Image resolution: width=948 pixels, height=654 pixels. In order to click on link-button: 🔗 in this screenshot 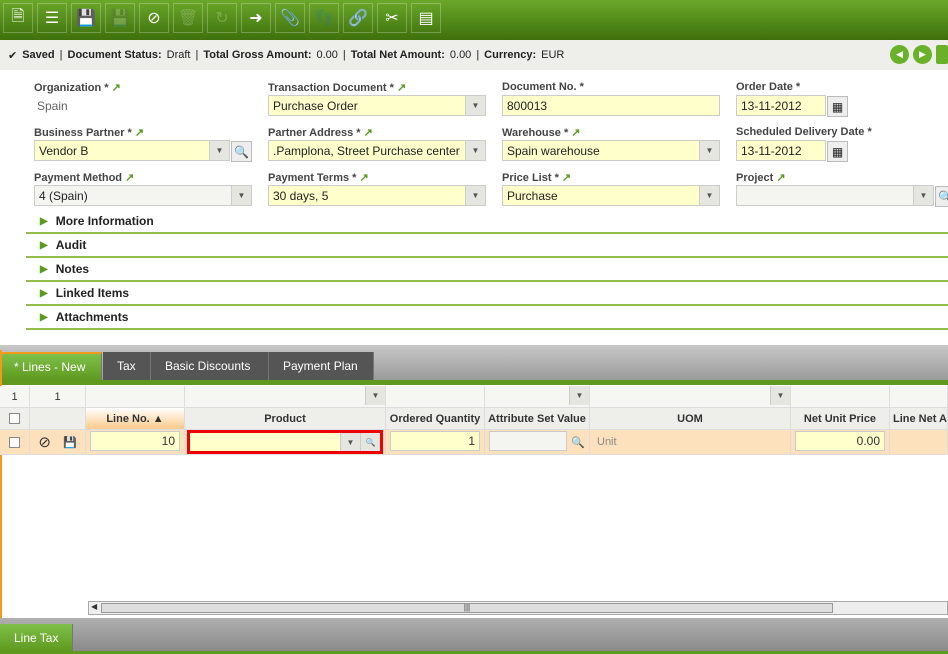, I will do `click(358, 18)`.